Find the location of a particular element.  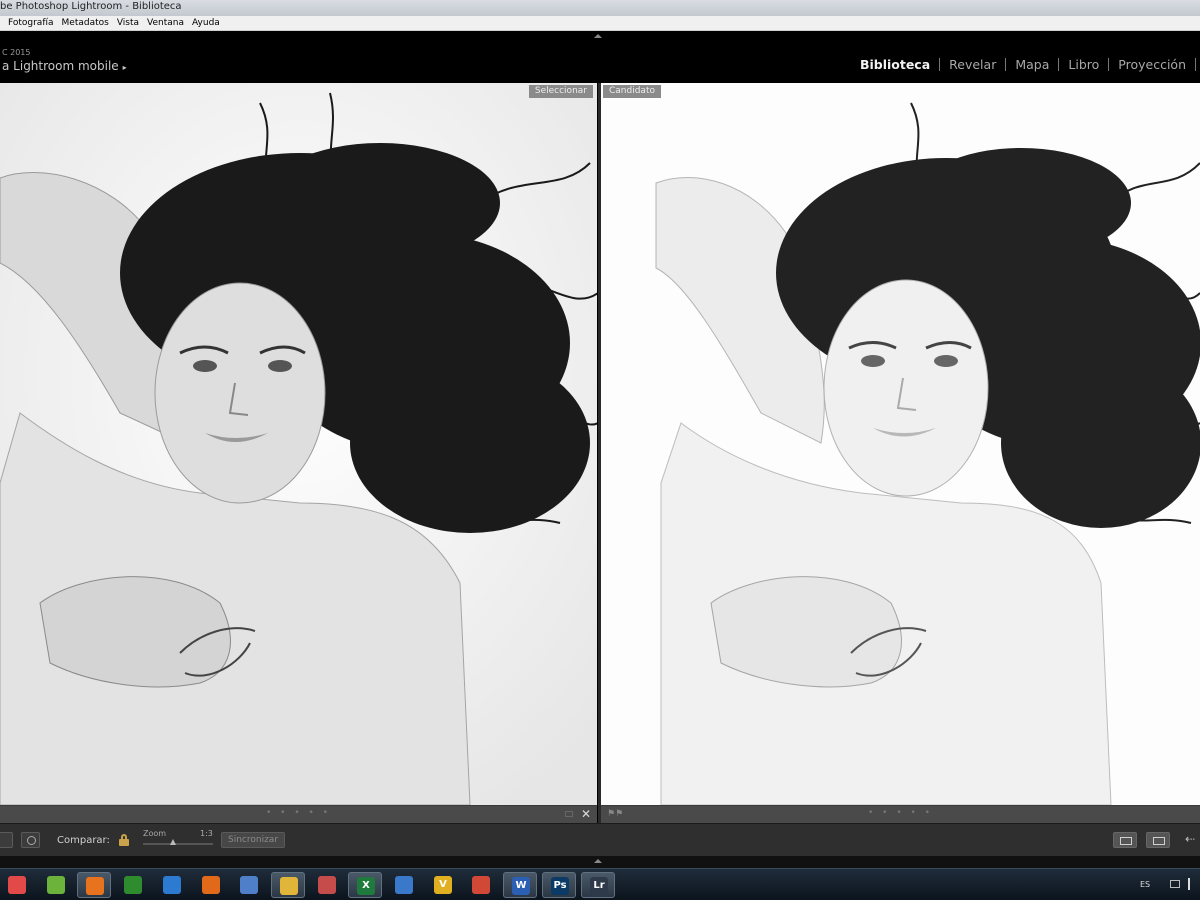

taskbar-button: X is located at coordinates (365, 885).